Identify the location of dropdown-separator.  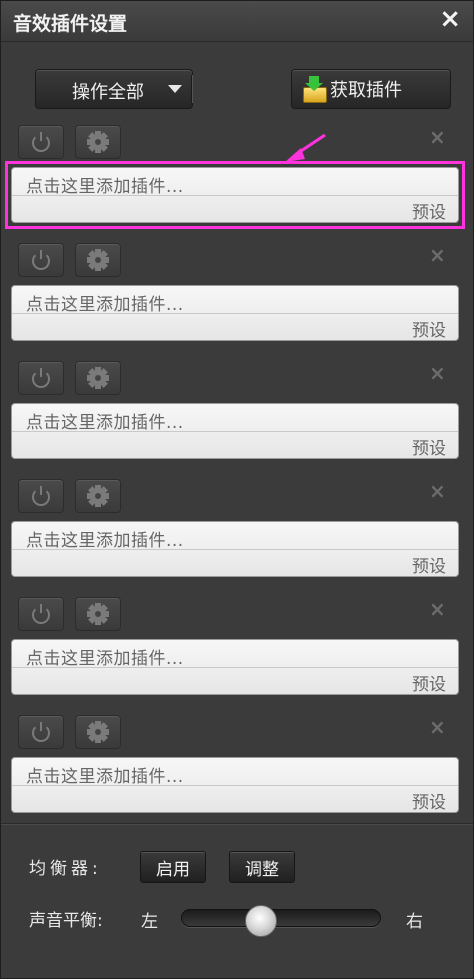
(191, 89).